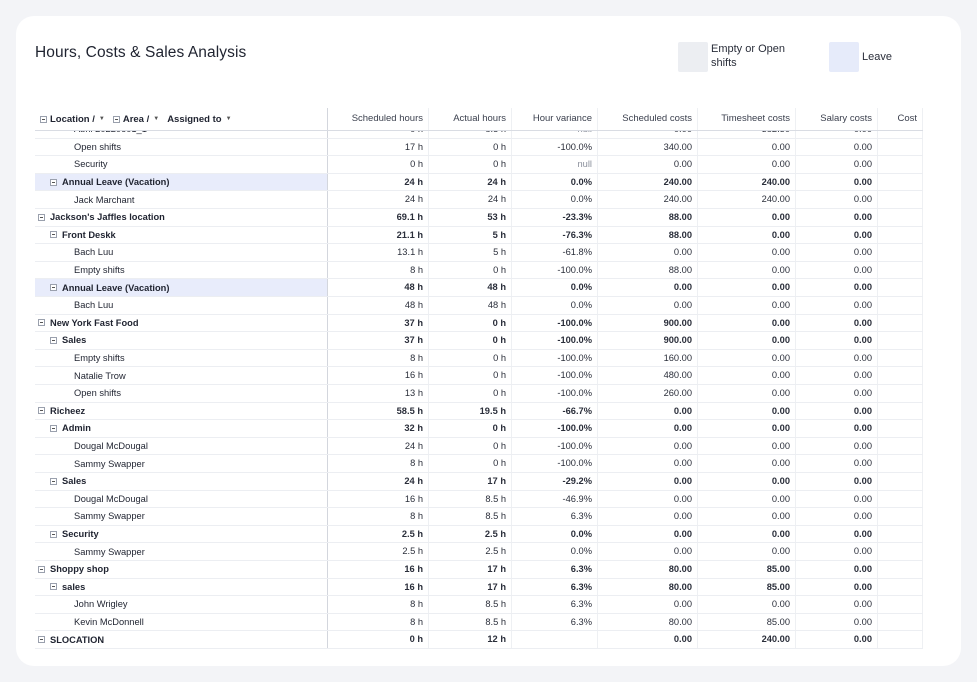 The height and width of the screenshot is (682, 977). What do you see at coordinates (479, 306) in the screenshot?
I see `table-row: Bach Luu 48 h 48 h 0.0% 0.00 0.00 0.00` at bounding box center [479, 306].